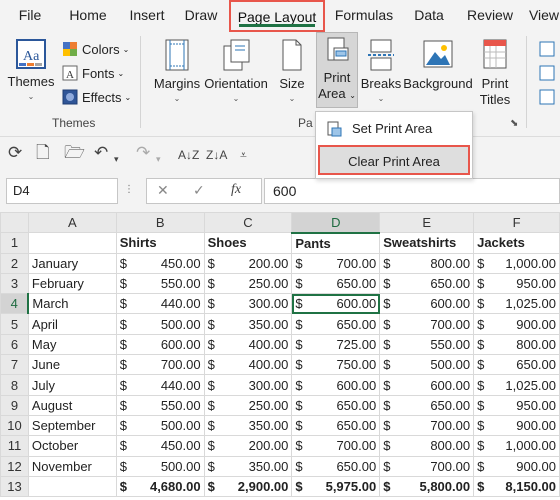  What do you see at coordinates (542, 16) in the screenshot?
I see `tab-view: View` at bounding box center [542, 16].